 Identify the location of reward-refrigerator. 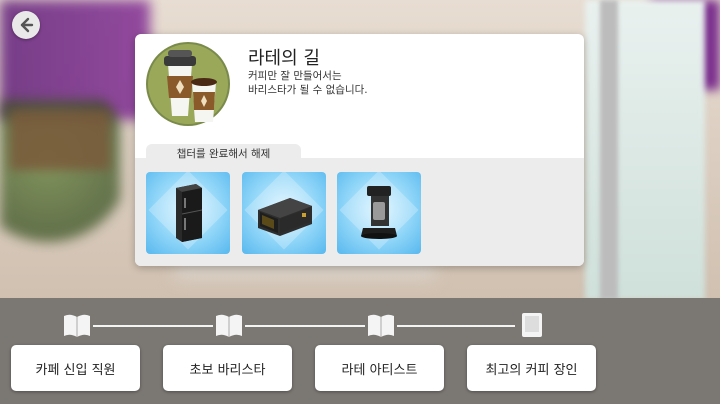
(188, 213).